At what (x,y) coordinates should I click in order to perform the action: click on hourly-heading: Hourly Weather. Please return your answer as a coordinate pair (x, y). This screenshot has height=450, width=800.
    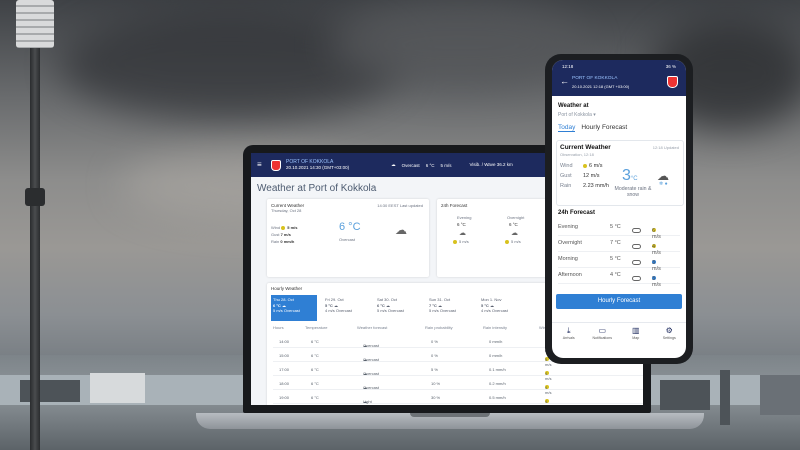
    Looking at the image, I should click on (287, 288).